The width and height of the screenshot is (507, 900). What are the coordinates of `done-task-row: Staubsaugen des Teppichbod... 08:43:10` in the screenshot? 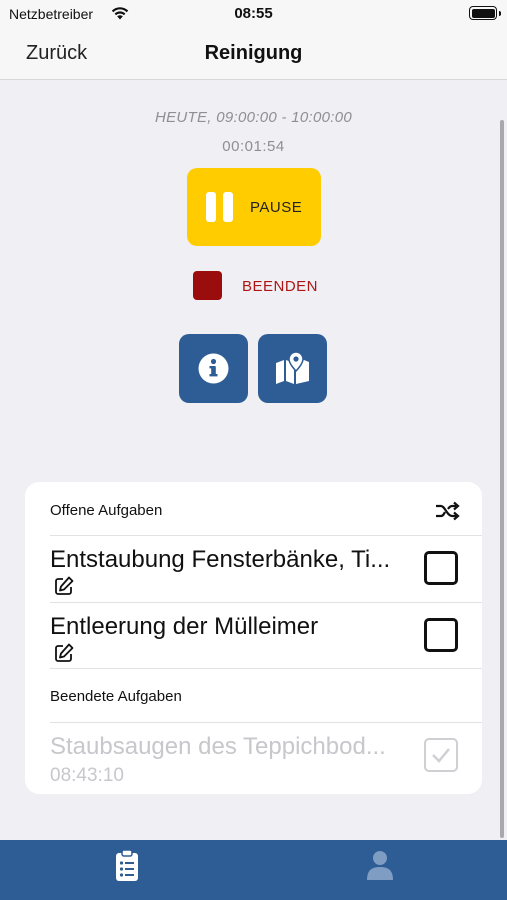 It's located at (253, 756).